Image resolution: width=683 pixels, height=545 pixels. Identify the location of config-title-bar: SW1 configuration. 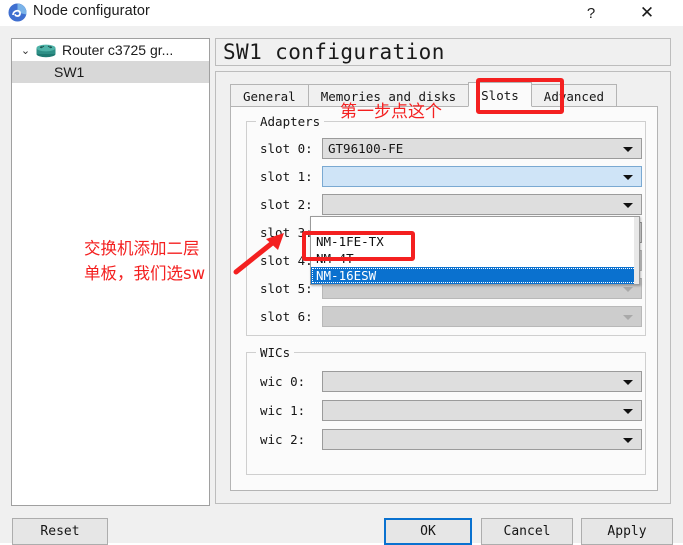
(443, 52).